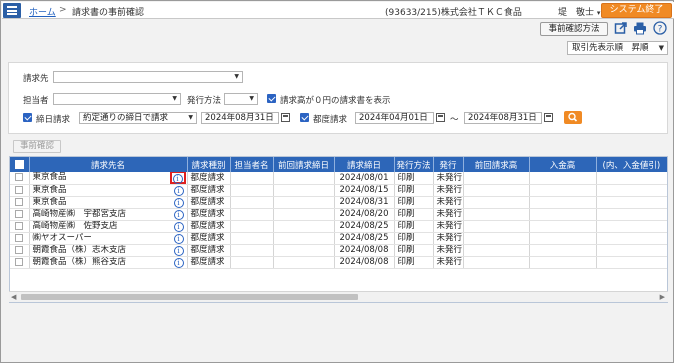 This screenshot has height=363, width=674. Describe the element at coordinates (271, 98) in the screenshot. I see `zero-amount-checkbox` at that location.